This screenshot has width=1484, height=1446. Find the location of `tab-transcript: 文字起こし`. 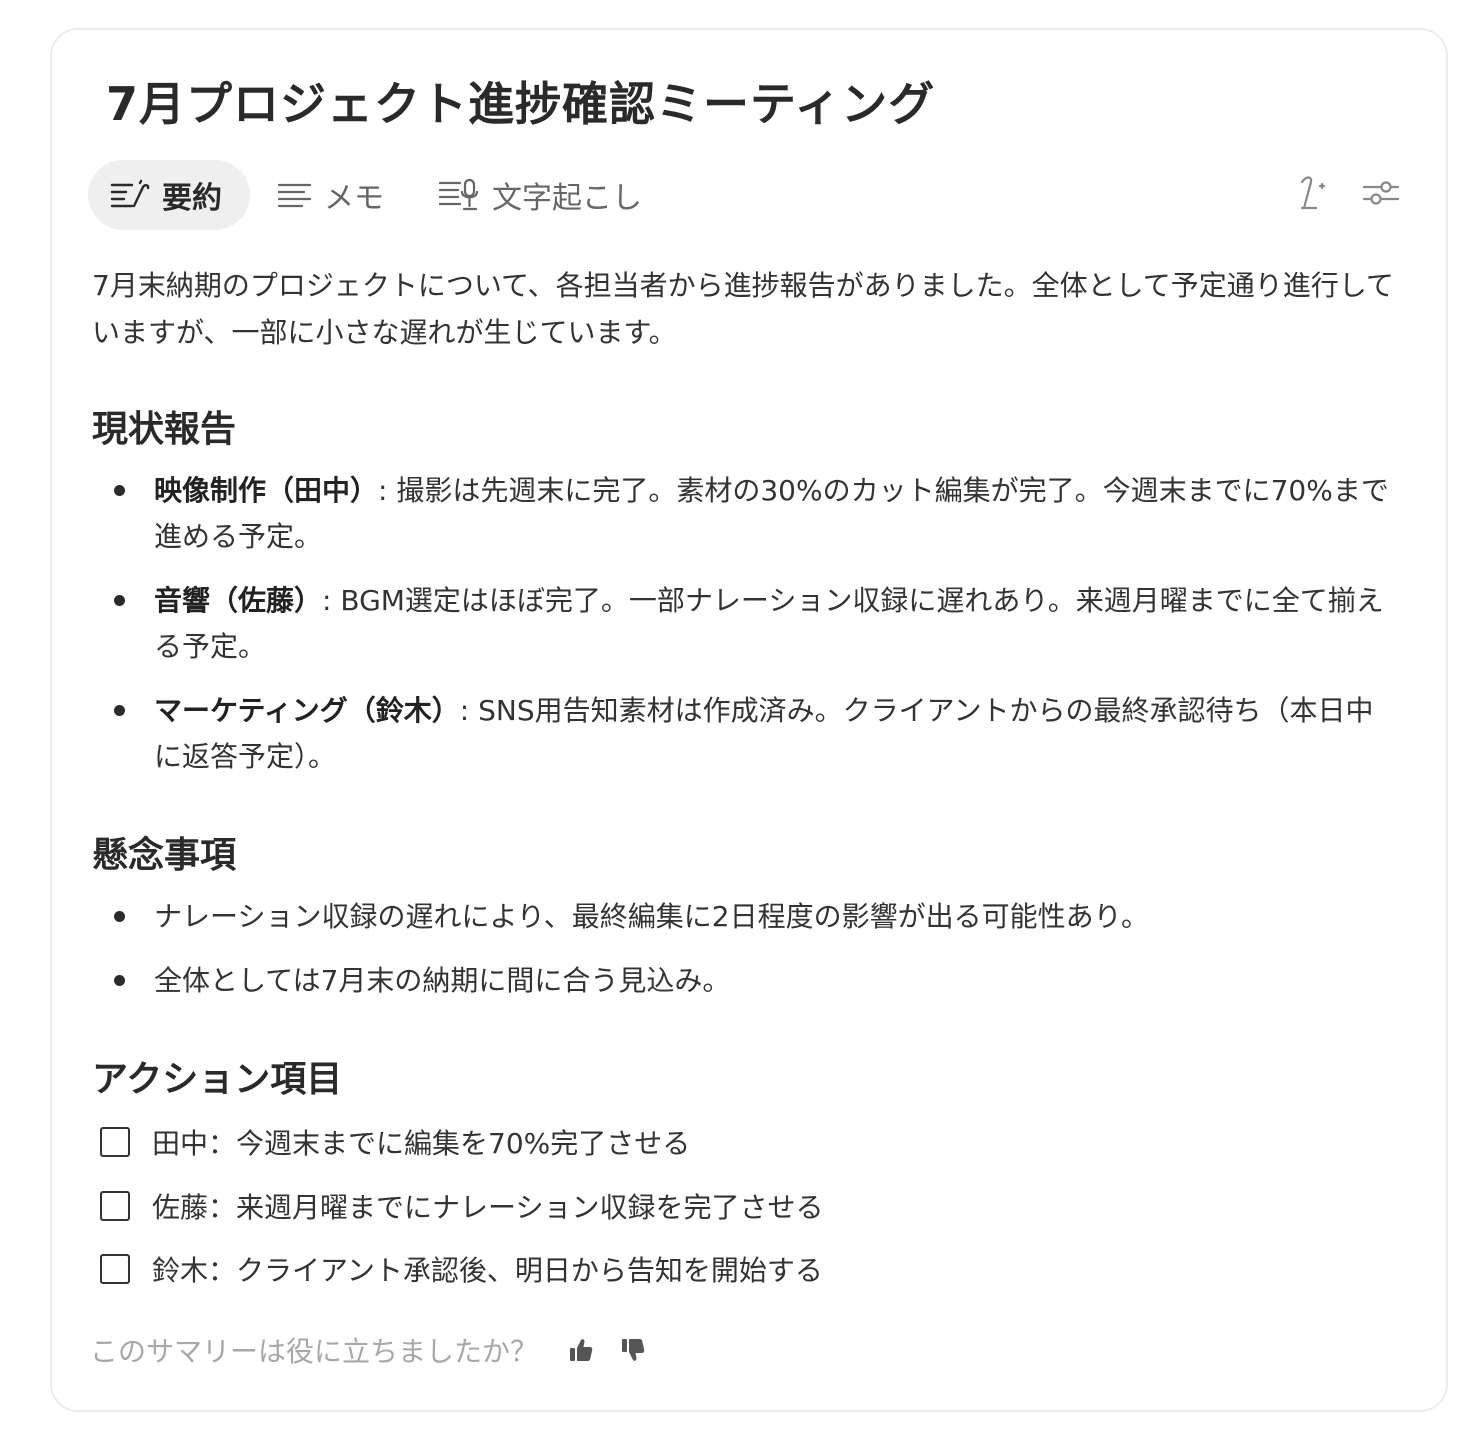

tab-transcript: 文字起こし is located at coordinates (543, 195).